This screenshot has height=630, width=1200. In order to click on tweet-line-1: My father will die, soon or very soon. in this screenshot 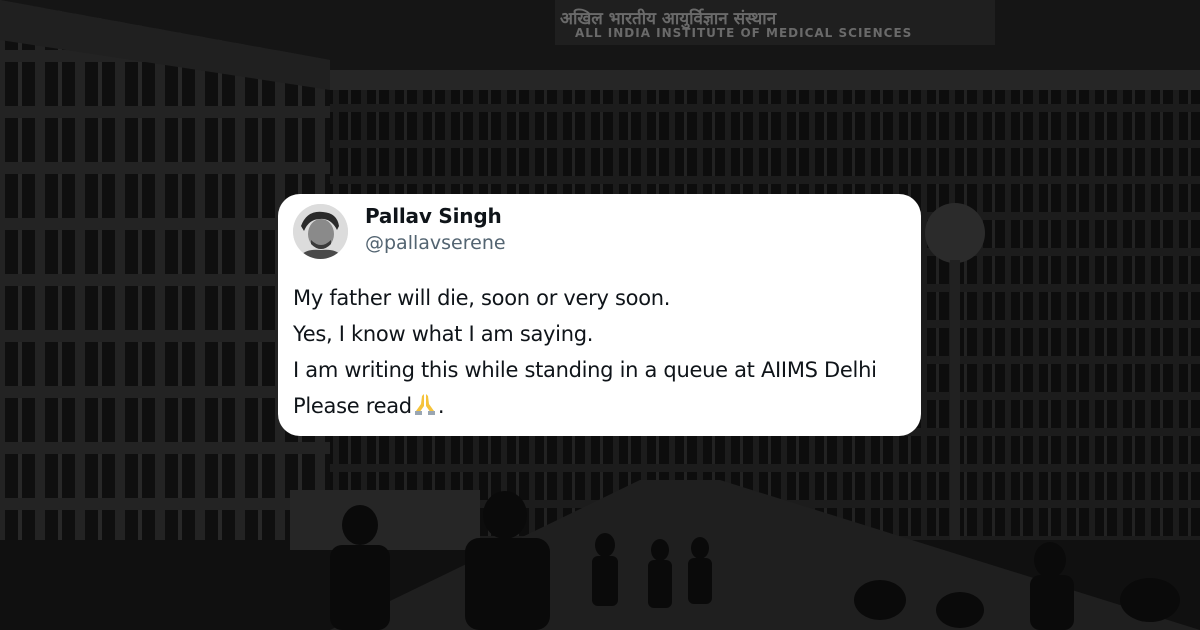, I will do `click(482, 298)`.